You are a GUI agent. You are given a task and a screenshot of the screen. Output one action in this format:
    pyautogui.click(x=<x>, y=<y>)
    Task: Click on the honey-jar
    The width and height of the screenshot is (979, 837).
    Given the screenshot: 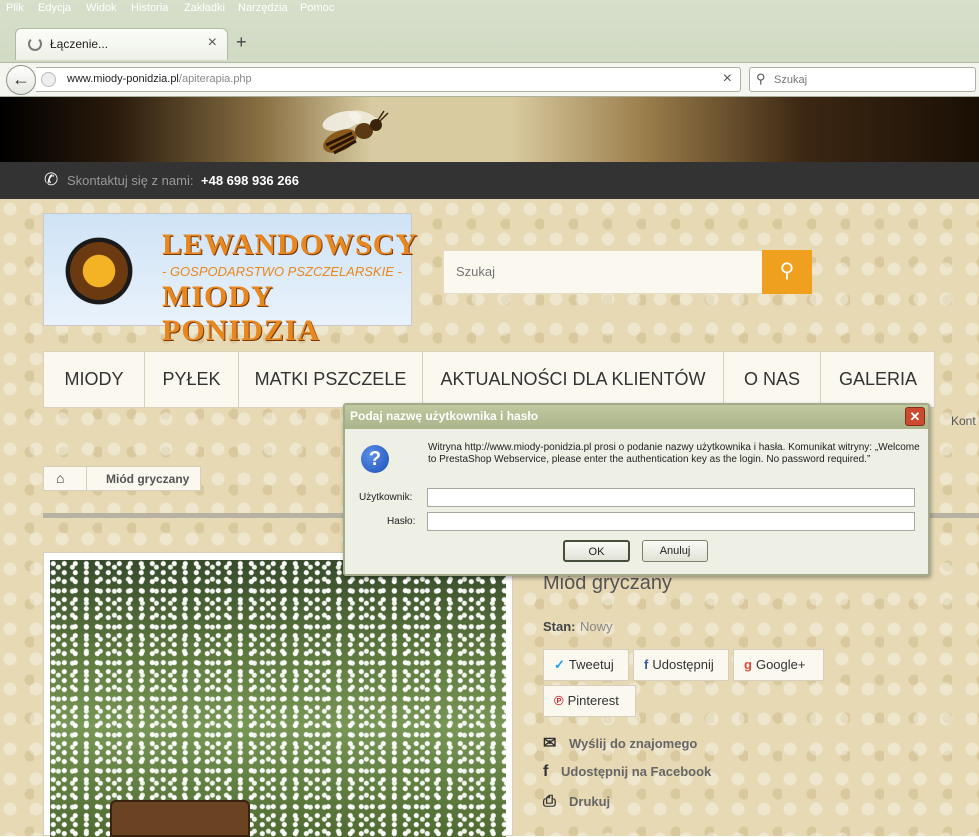 What is the action you would take?
    pyautogui.click(x=180, y=818)
    